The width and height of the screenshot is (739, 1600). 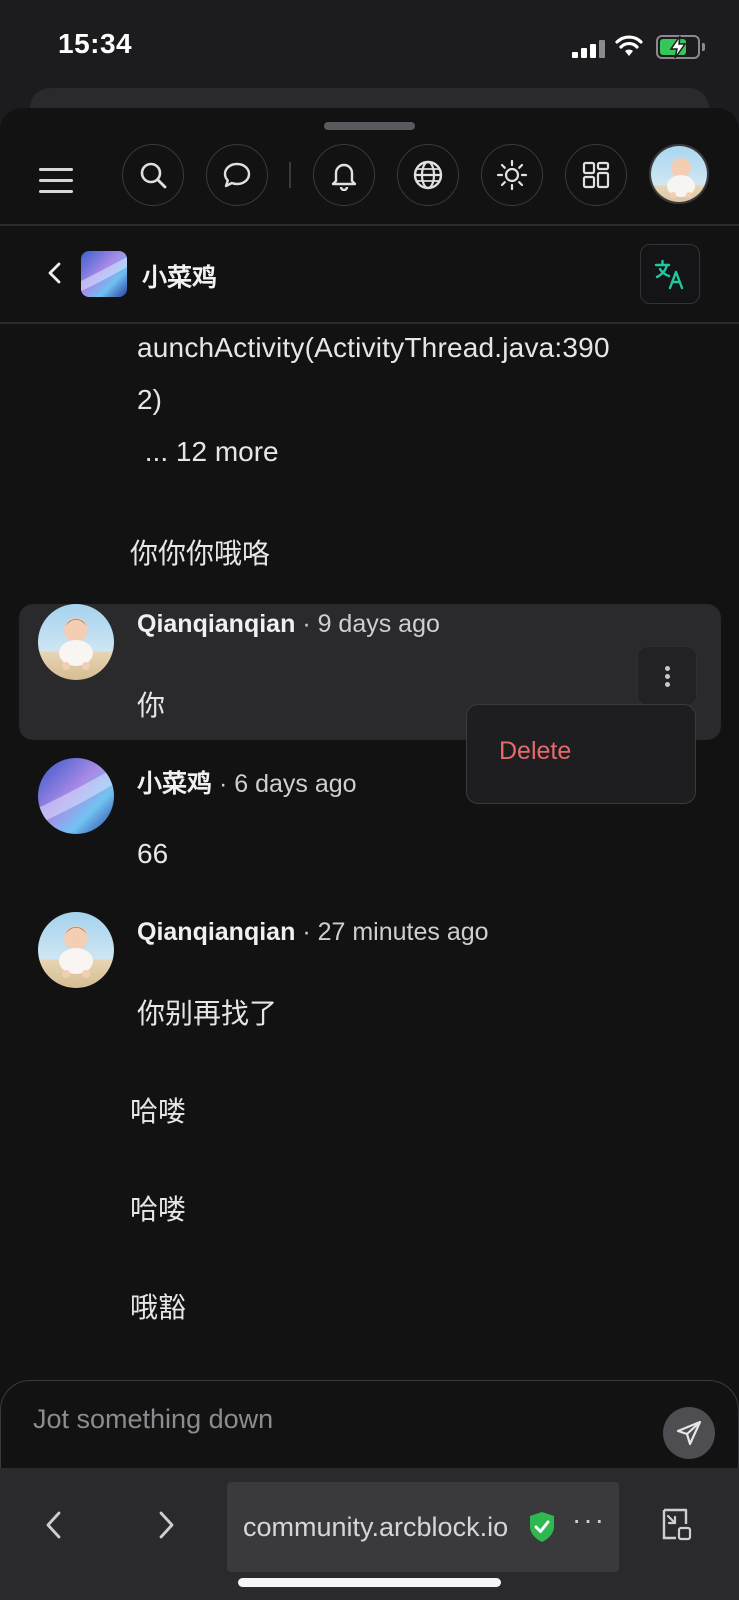 I want to click on message-time: · 6 days ago, so click(x=287, y=784).